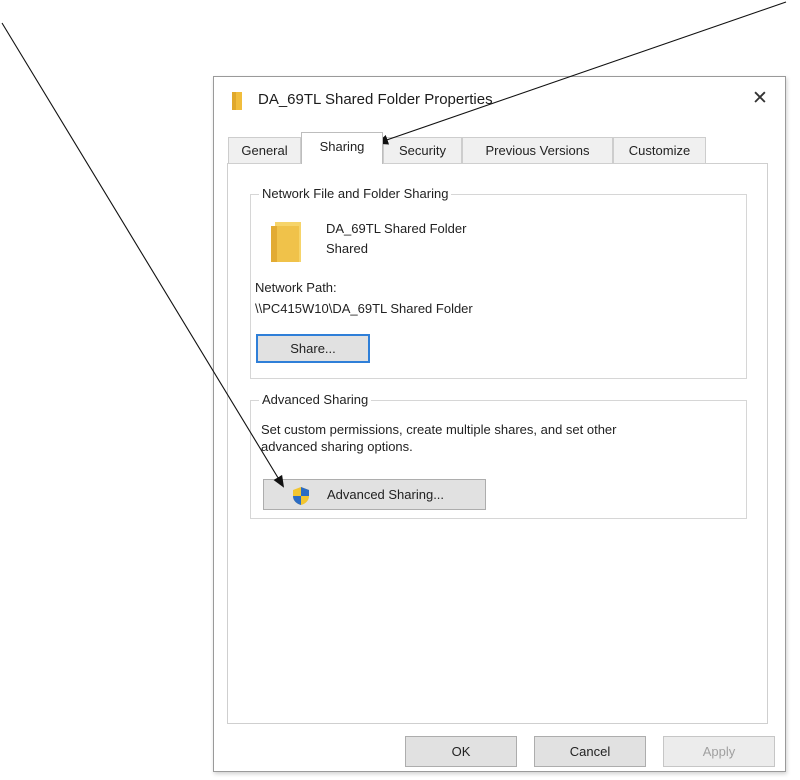  I want to click on uac-shield-icon, so click(301, 496).